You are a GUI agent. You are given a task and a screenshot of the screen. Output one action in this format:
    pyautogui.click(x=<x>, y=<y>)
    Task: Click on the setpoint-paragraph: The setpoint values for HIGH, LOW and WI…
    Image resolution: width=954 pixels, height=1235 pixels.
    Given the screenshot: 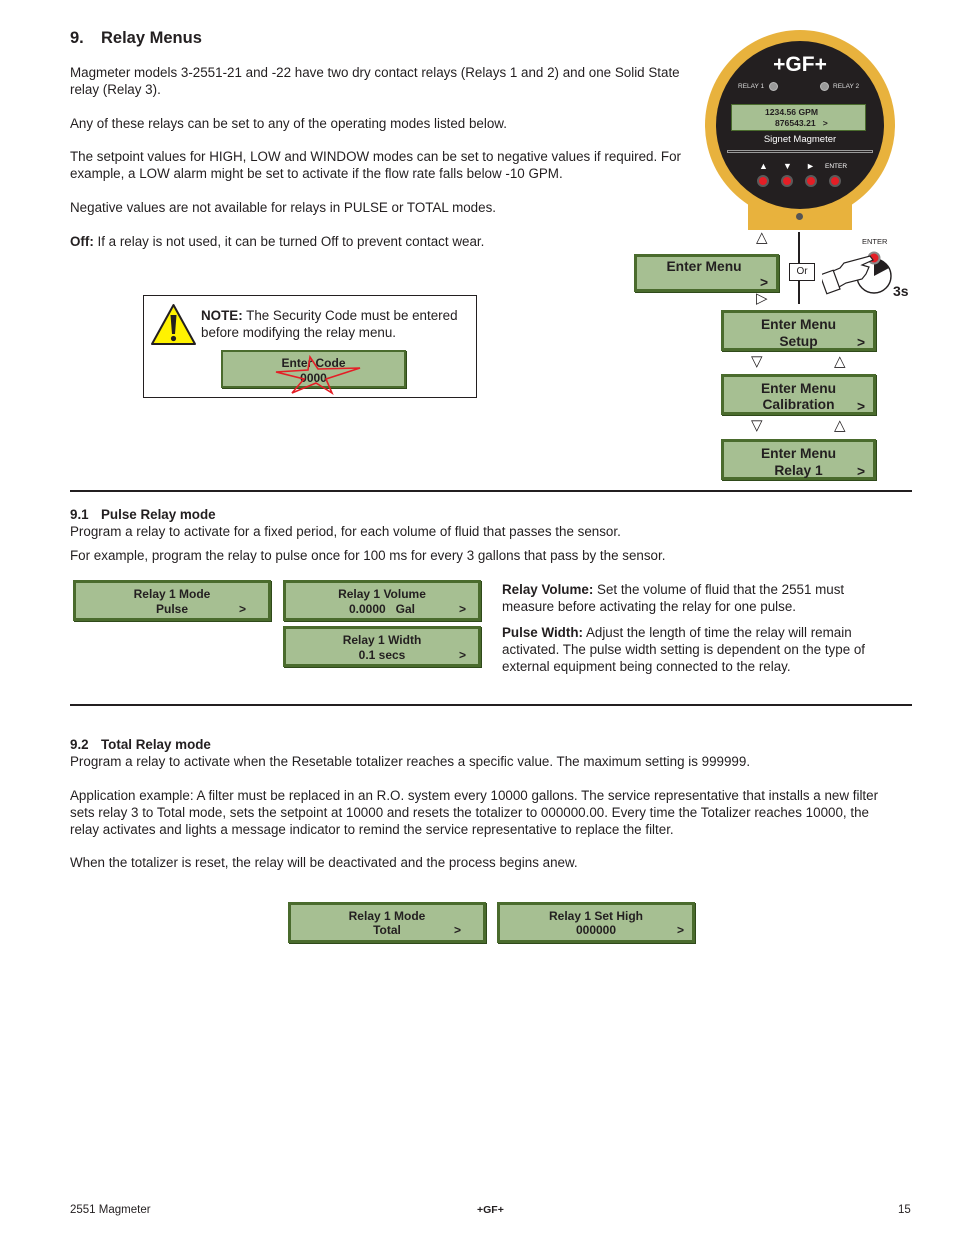 What is the action you would take?
    pyautogui.click(x=376, y=165)
    